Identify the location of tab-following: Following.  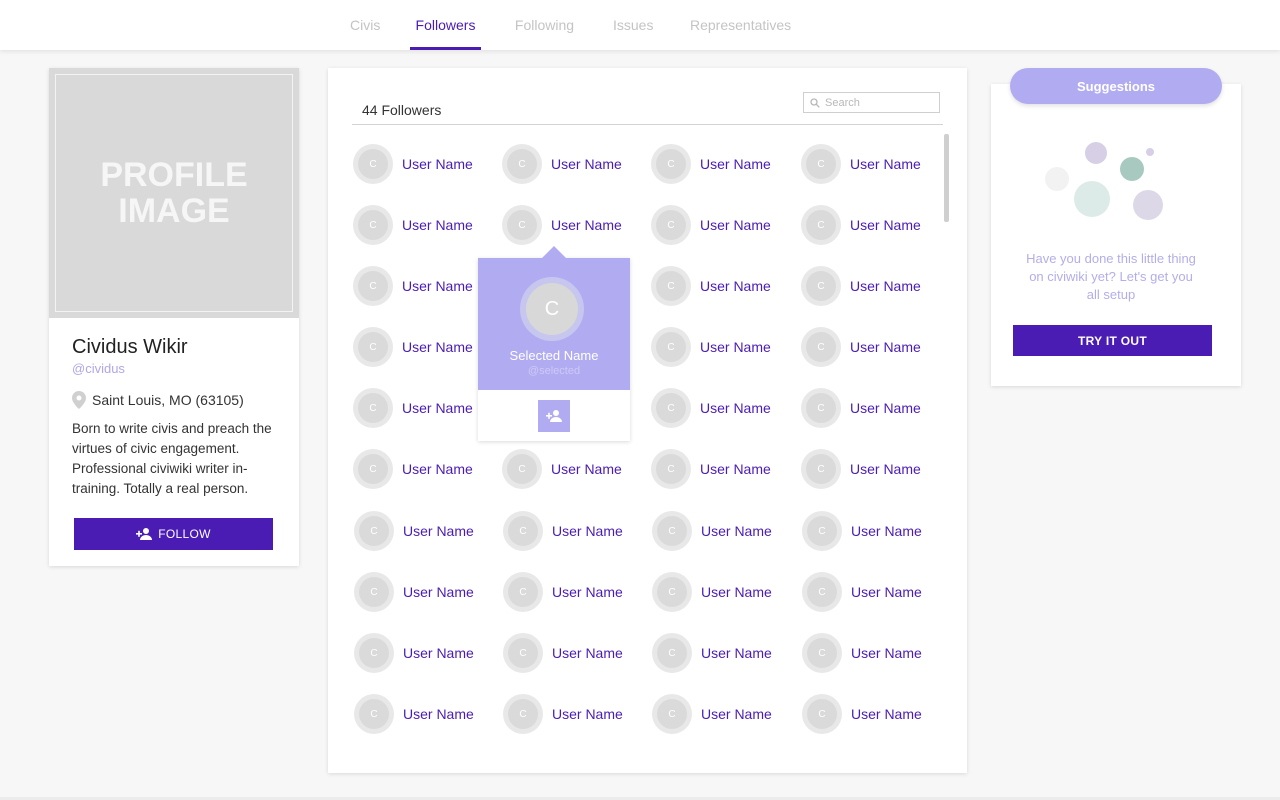
(544, 25).